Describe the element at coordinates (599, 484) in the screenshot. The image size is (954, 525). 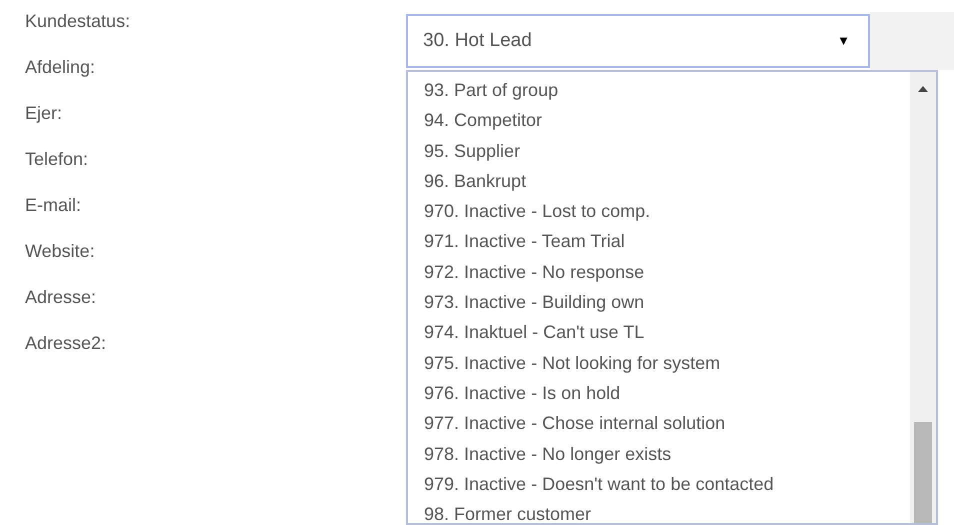
I see `dropdown-option: 979. Inactive - Doesn't want to be contacted` at that location.